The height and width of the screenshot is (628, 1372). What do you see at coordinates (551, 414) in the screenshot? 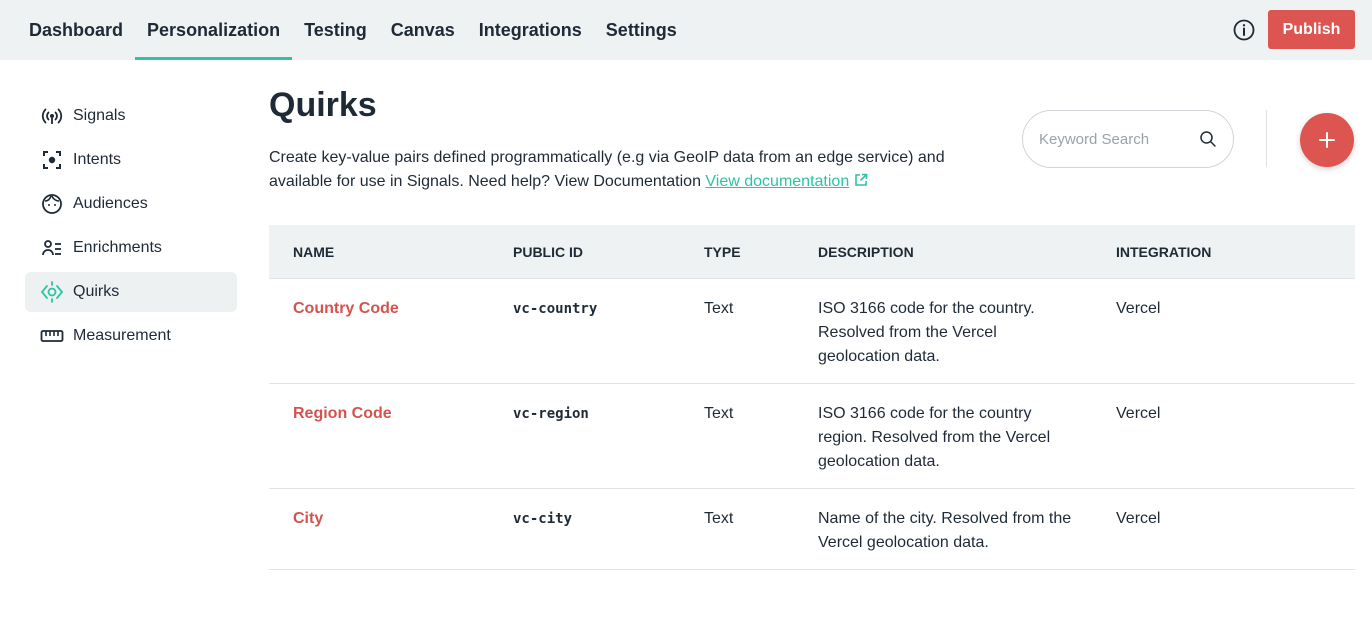
I see `quirk-public-id: vc-region` at bounding box center [551, 414].